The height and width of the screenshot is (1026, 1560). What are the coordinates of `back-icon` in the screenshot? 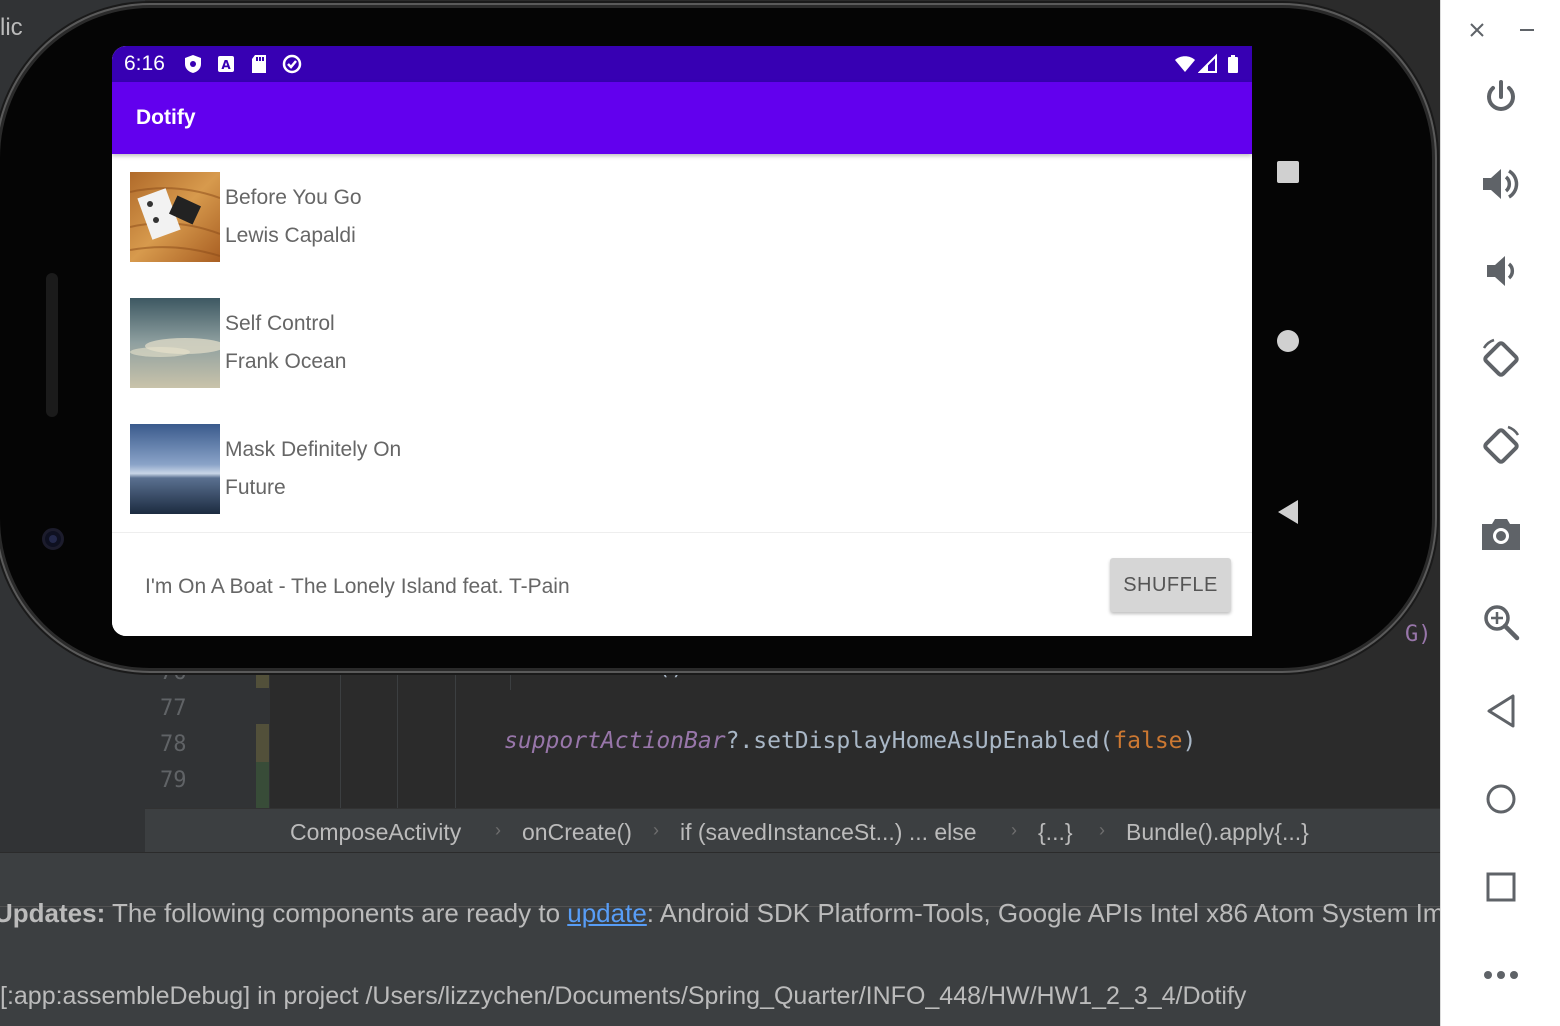 It's located at (1501, 711).